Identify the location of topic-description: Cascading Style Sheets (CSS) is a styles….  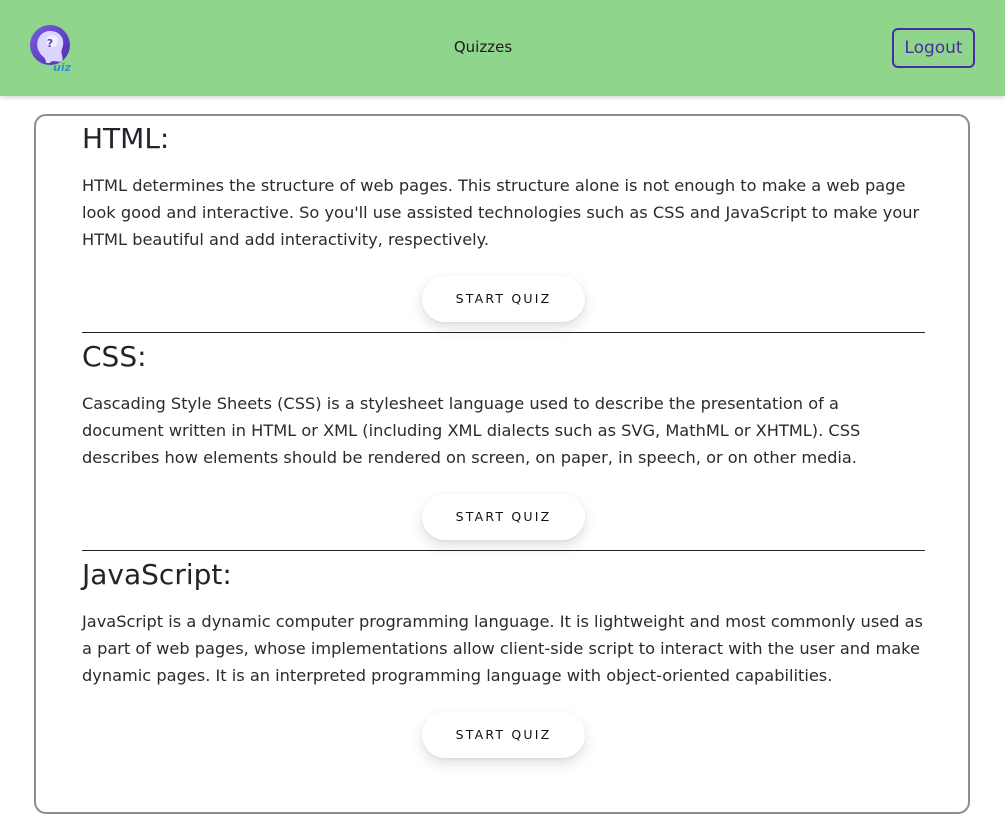
(471, 430).